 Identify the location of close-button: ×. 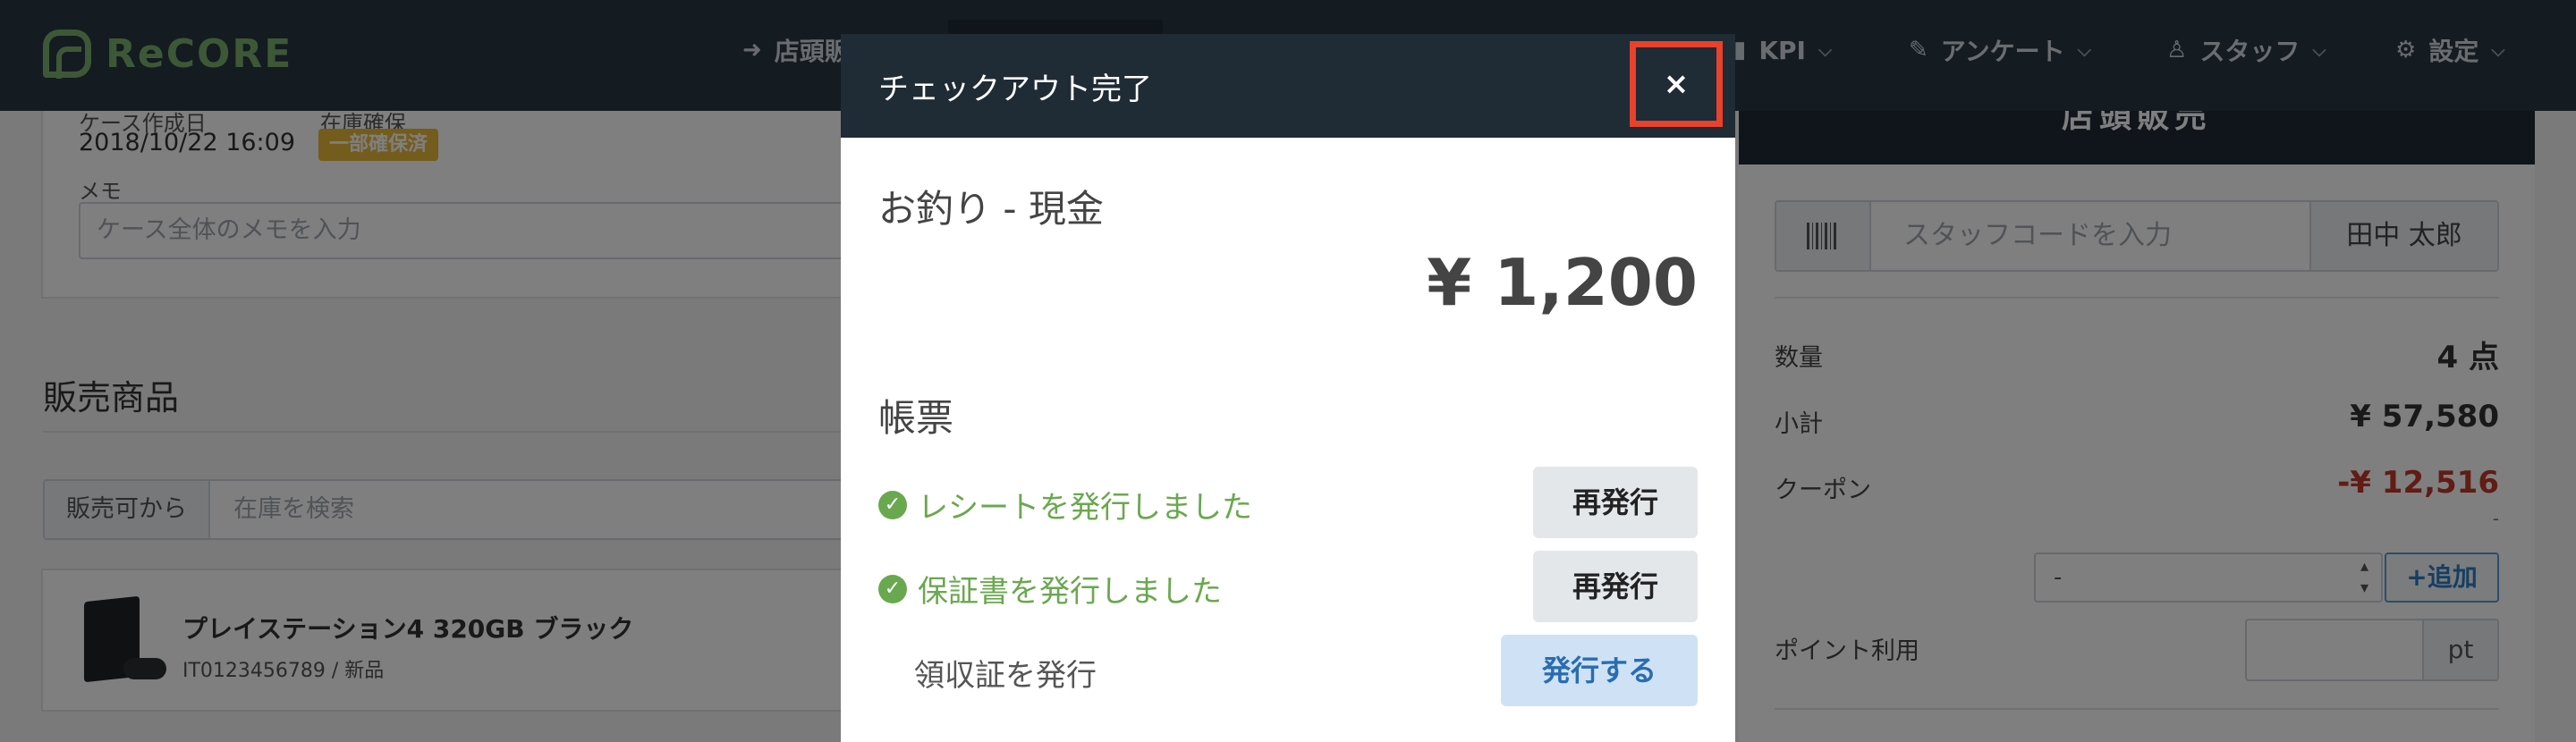
(1676, 84).